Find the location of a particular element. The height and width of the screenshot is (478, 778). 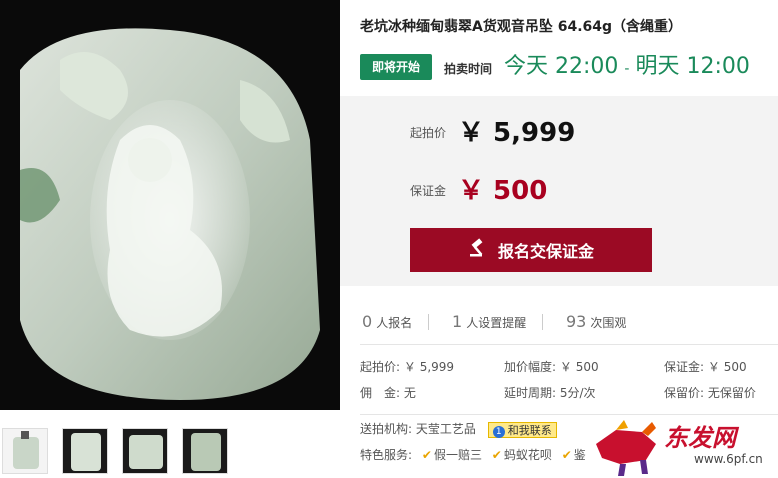

deposit-value: ￥ 500 is located at coordinates (503, 191).